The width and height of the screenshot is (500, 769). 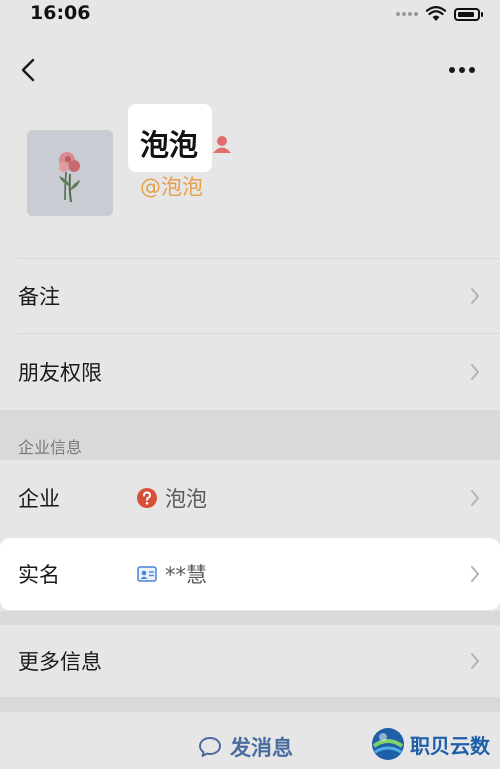 I want to click on status-time: 16:06, so click(x=60, y=13).